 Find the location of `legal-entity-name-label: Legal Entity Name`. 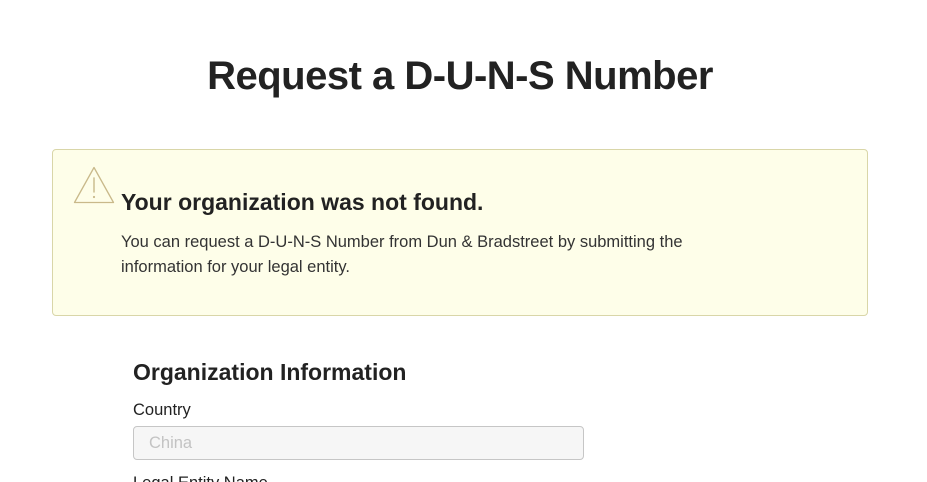

legal-entity-name-label: Legal Entity Name is located at coordinates (200, 477).